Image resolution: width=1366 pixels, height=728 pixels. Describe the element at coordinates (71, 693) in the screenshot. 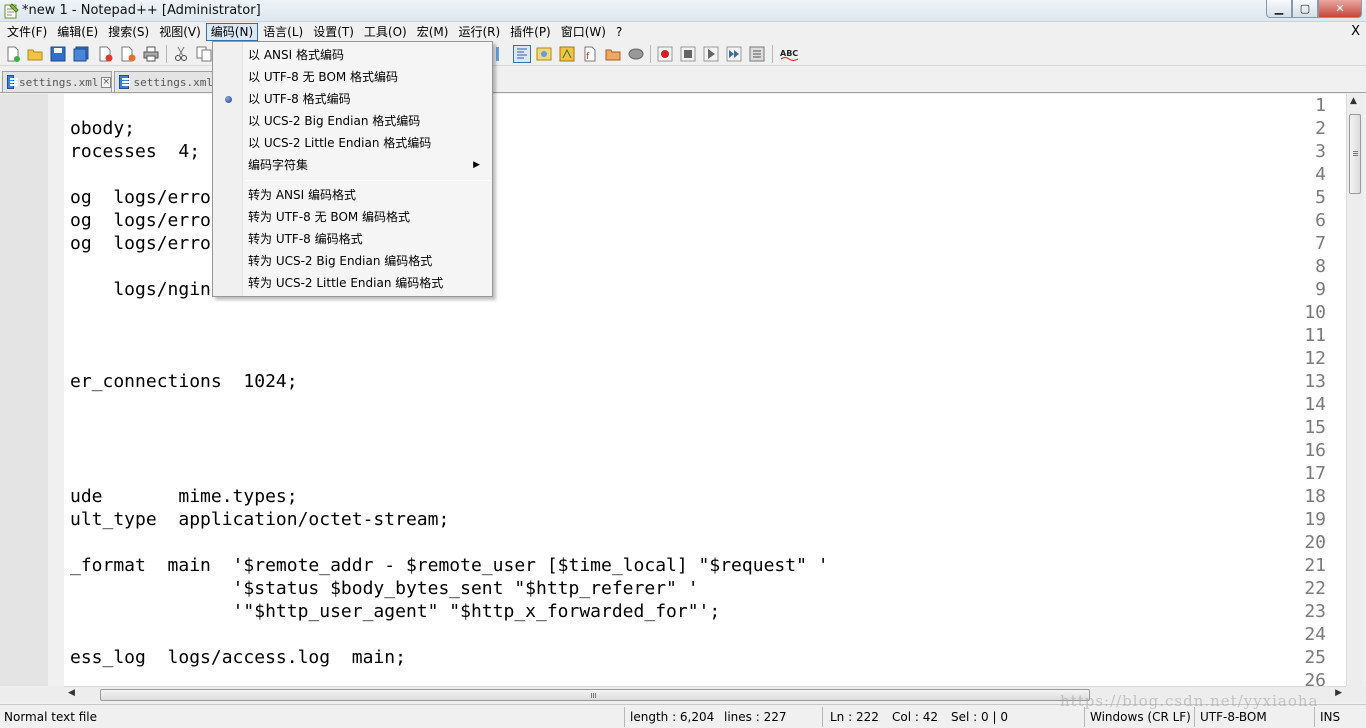

I see `scroll-left-icon: ◀` at that location.